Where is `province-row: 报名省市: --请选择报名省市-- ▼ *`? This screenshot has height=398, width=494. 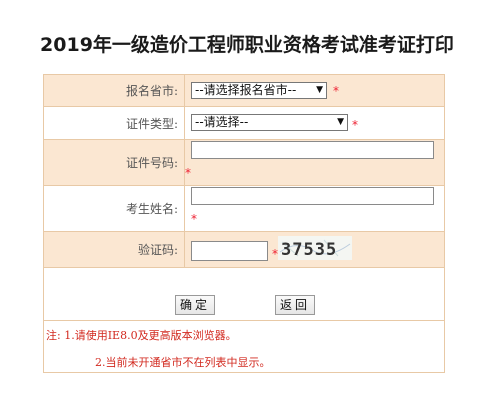
province-row: 报名省市: --请选择报名省市-- ▼ * is located at coordinates (244, 91).